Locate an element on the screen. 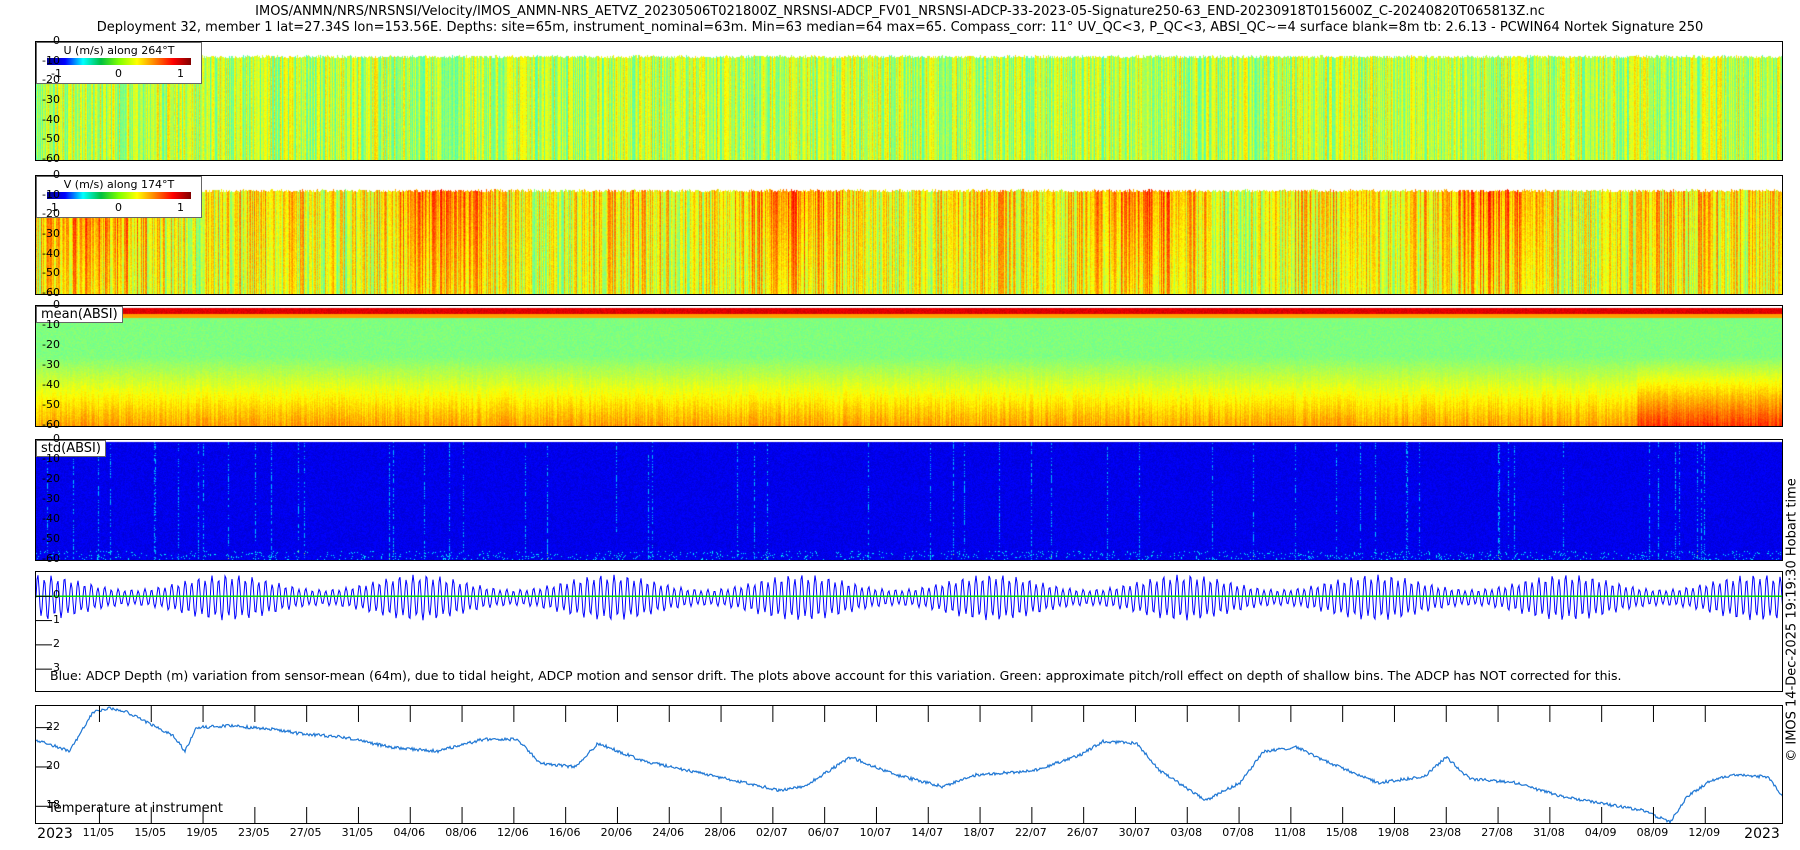  x-tick-label: 31/05 is located at coordinates (357, 832).